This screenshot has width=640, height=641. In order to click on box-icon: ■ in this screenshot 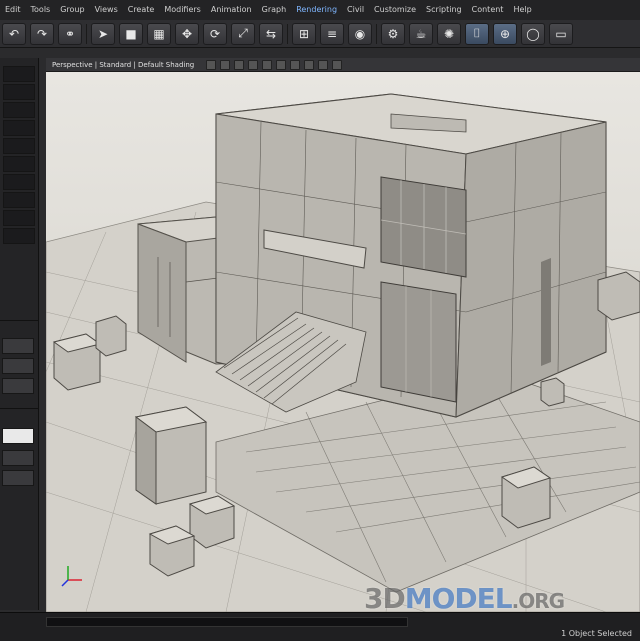, I will do `click(131, 33)`.